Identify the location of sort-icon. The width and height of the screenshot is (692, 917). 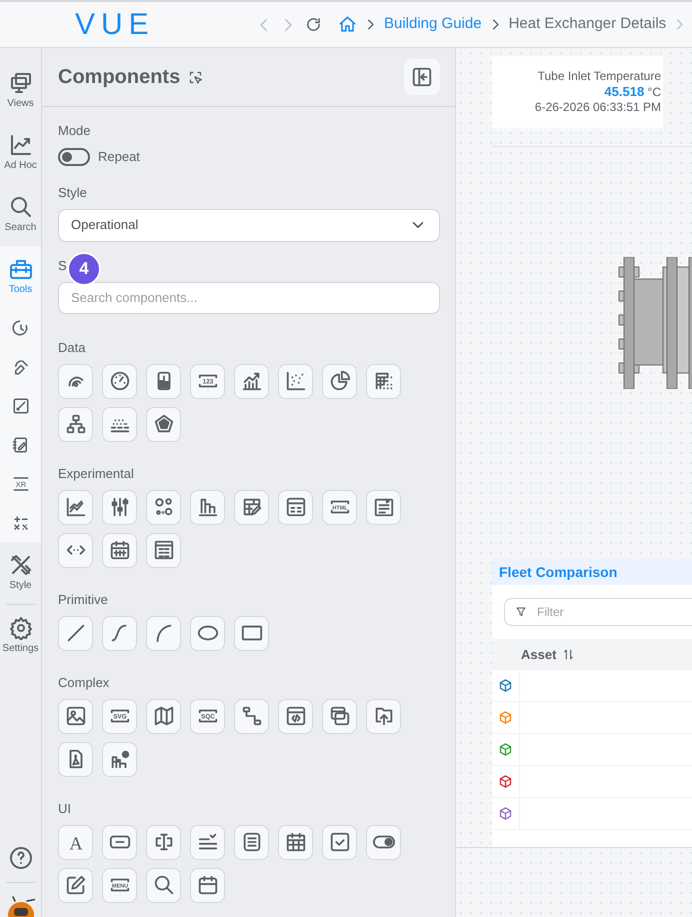
(569, 654).